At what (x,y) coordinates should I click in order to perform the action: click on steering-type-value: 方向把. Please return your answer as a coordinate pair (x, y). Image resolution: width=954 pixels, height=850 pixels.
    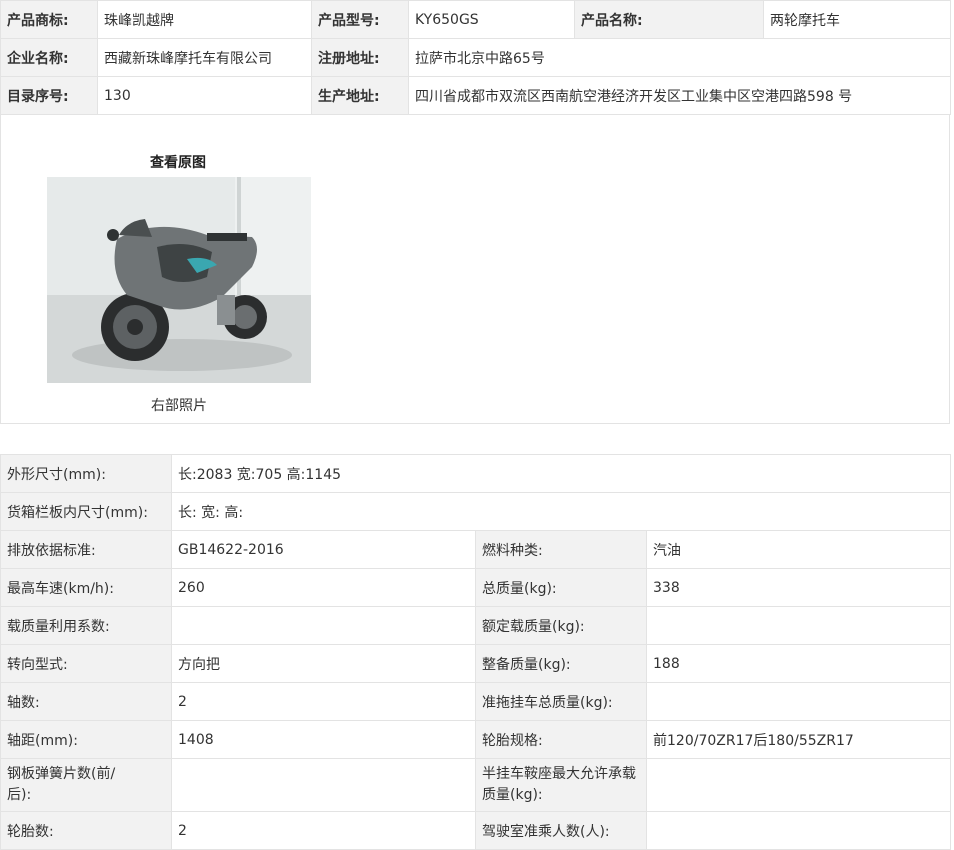
    Looking at the image, I should click on (323, 663).